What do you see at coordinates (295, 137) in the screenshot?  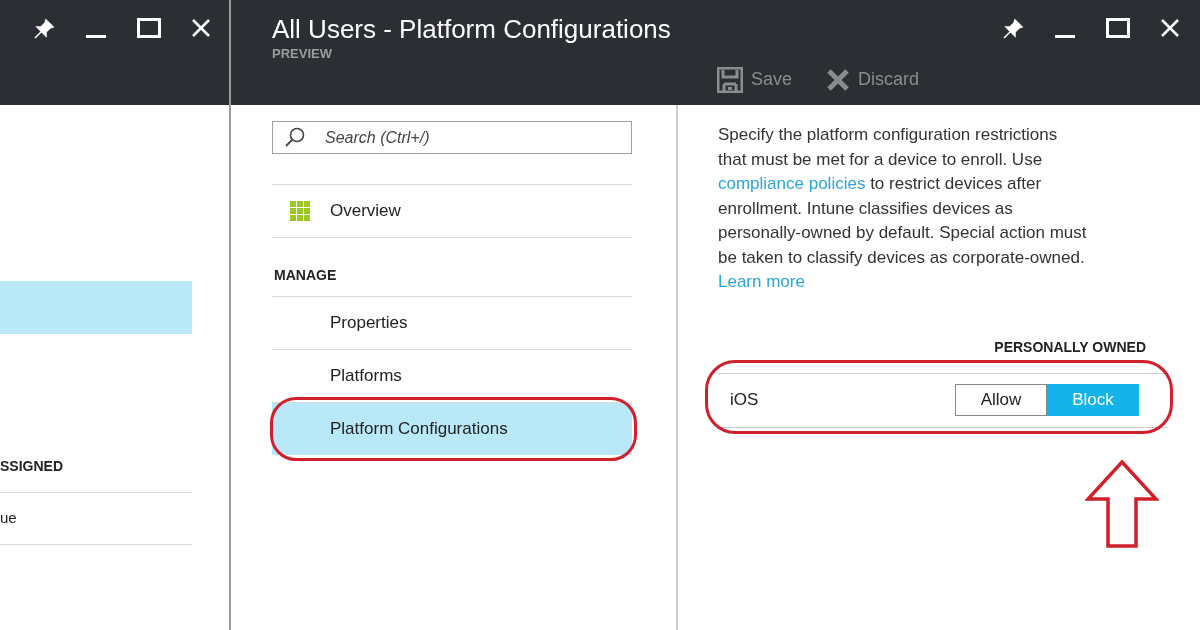 I see `search-icon` at bounding box center [295, 137].